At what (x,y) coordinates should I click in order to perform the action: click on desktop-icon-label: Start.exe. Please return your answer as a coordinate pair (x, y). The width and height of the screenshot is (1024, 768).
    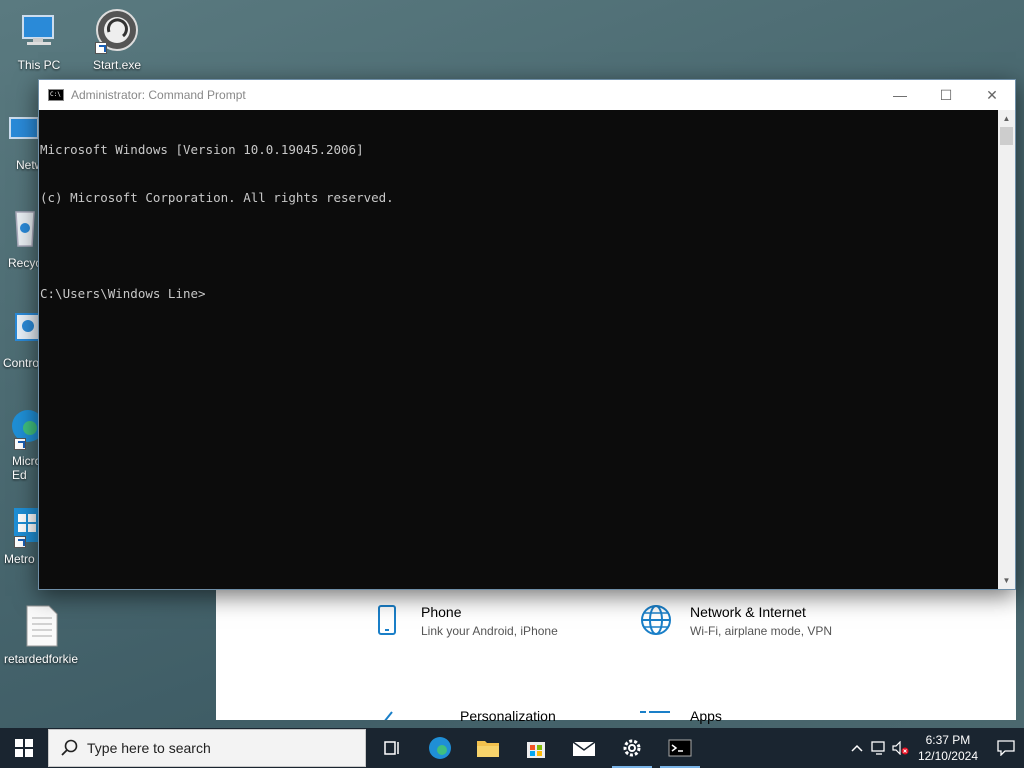
    Looking at the image, I should click on (117, 65).